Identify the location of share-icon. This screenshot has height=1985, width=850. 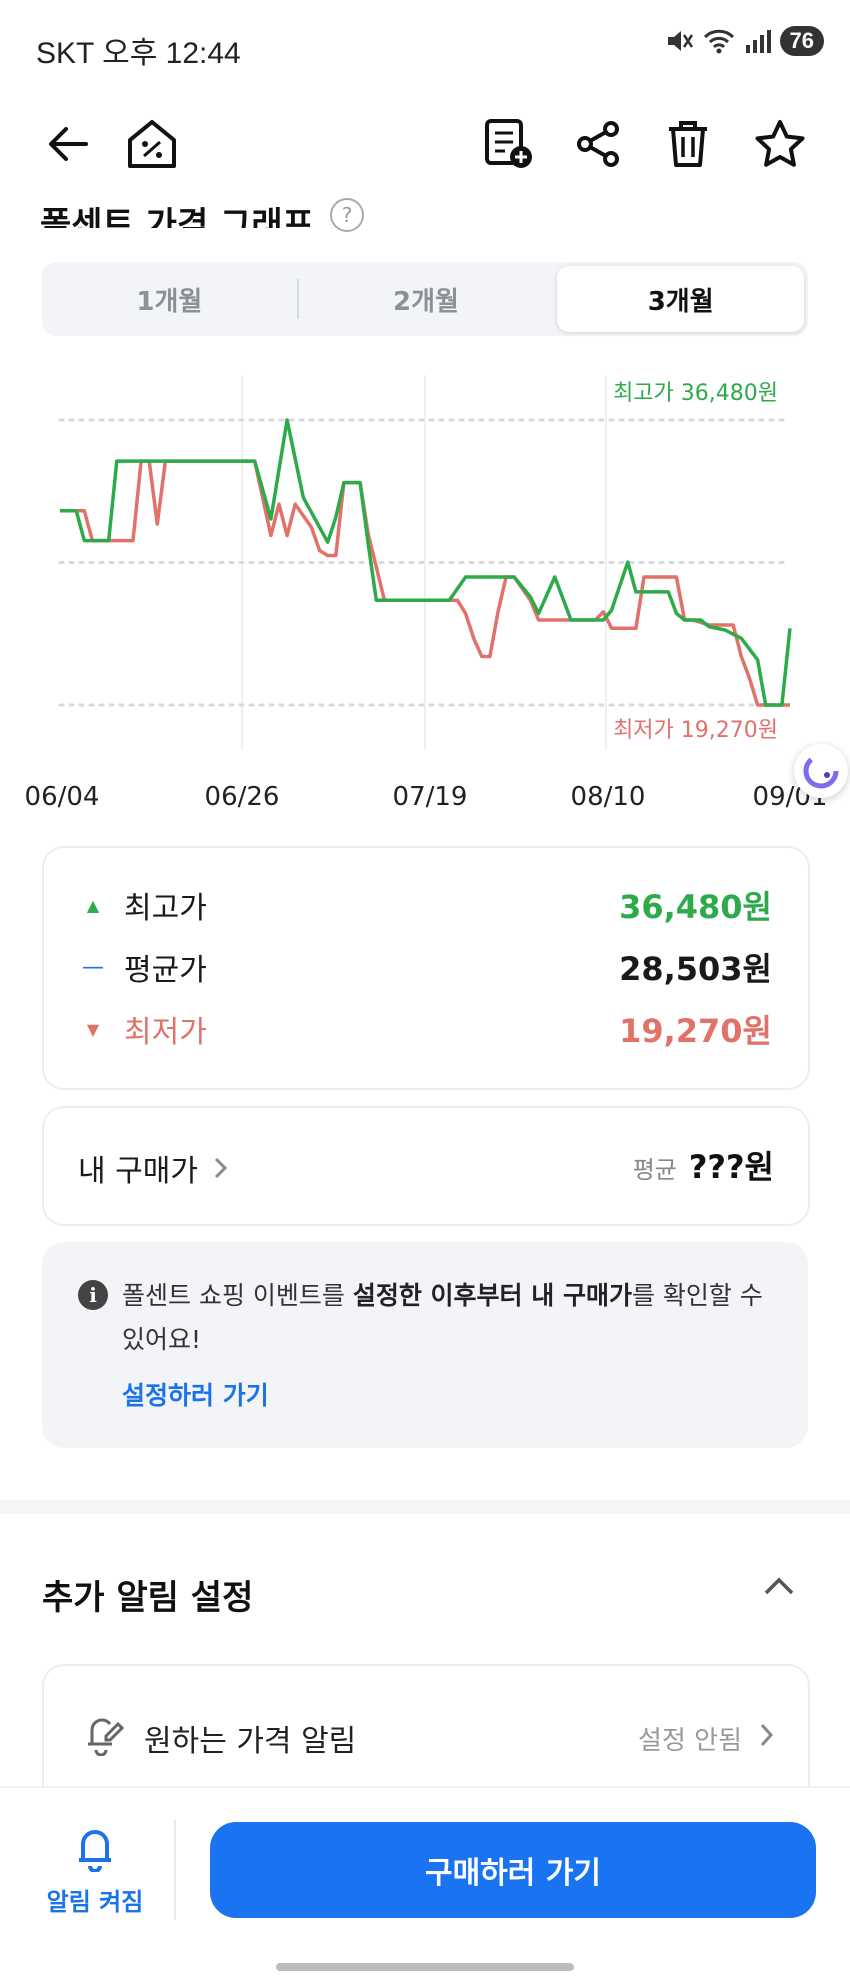
(598, 144).